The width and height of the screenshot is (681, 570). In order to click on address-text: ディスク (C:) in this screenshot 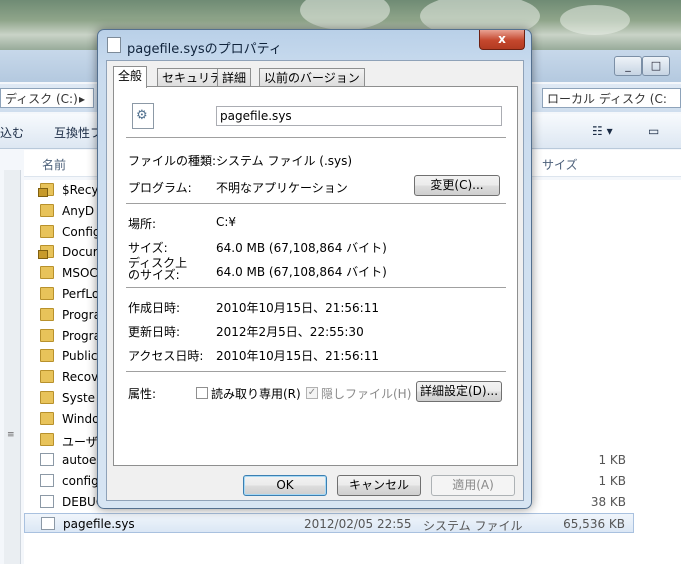, I will do `click(41, 99)`.